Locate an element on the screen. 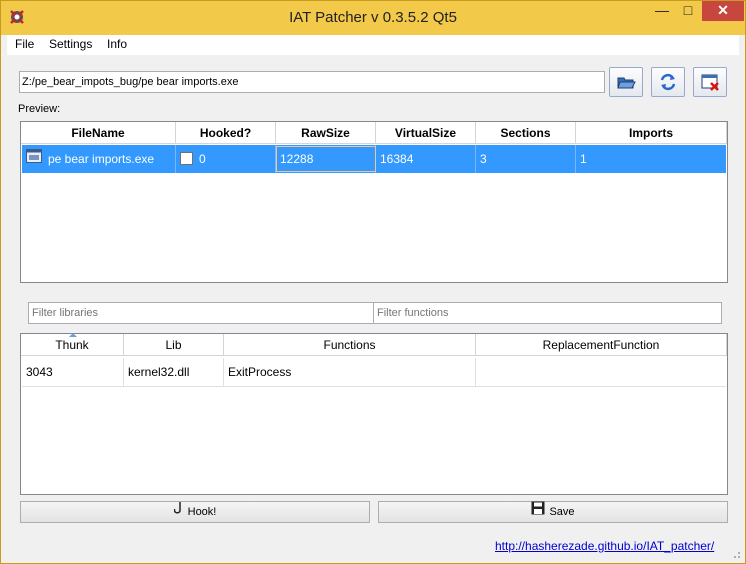 This screenshot has height=564, width=746. window-title: IAT Patcher v 0.3.5.2 Qt5 is located at coordinates (373, 17).